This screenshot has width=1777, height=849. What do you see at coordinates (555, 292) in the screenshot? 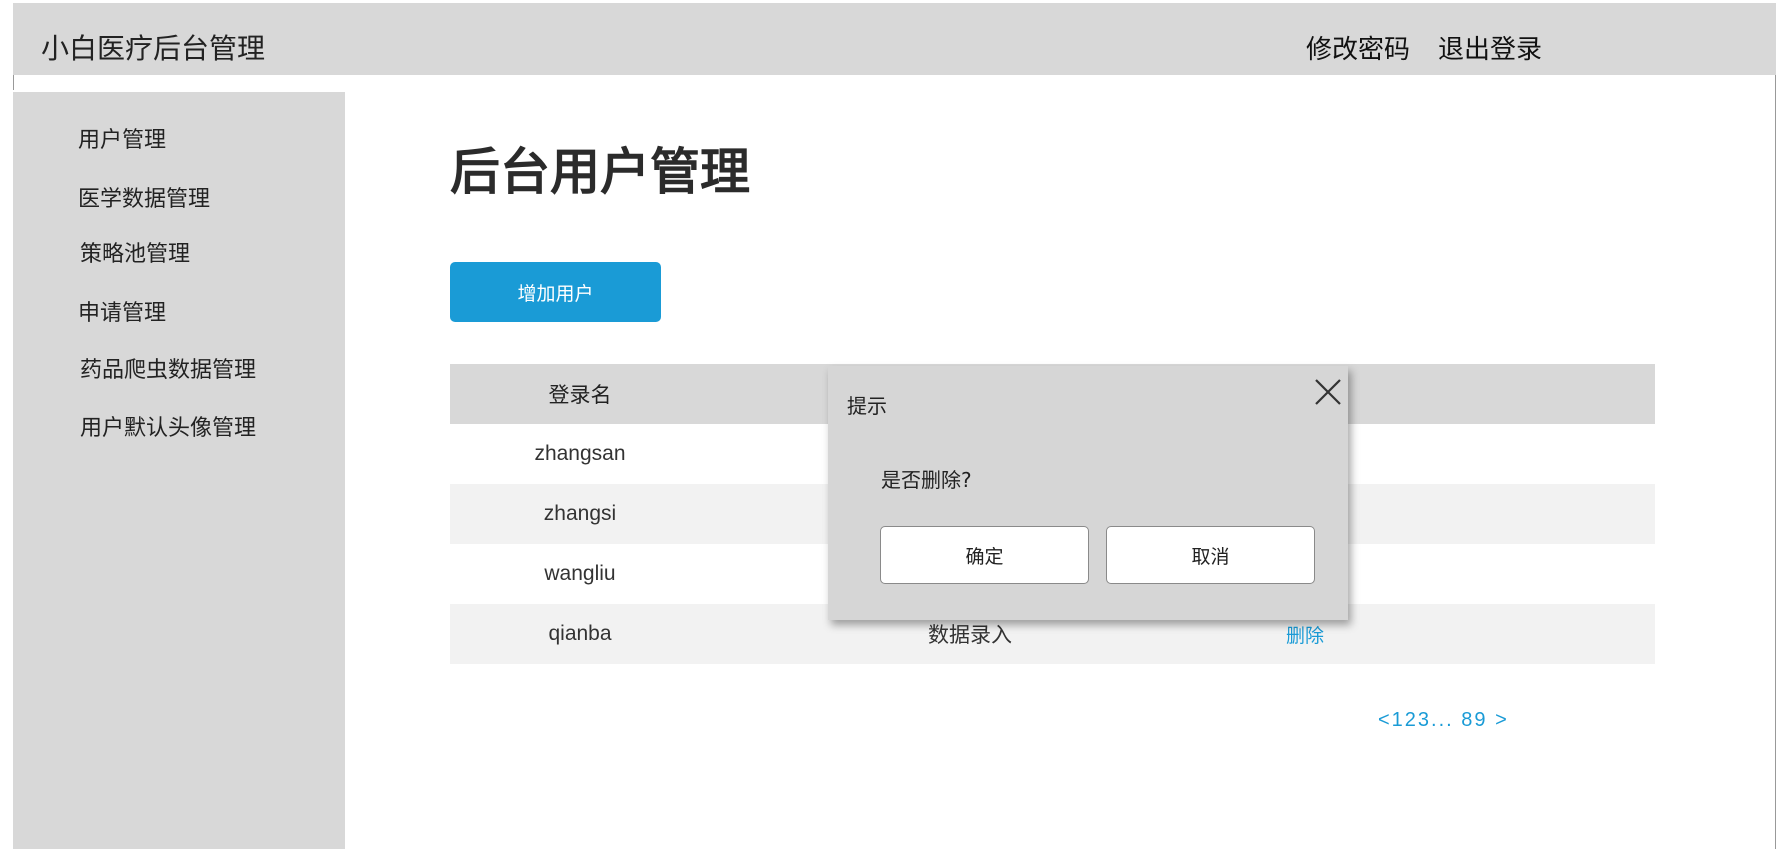
I see `add-user-button: 增加用户` at bounding box center [555, 292].